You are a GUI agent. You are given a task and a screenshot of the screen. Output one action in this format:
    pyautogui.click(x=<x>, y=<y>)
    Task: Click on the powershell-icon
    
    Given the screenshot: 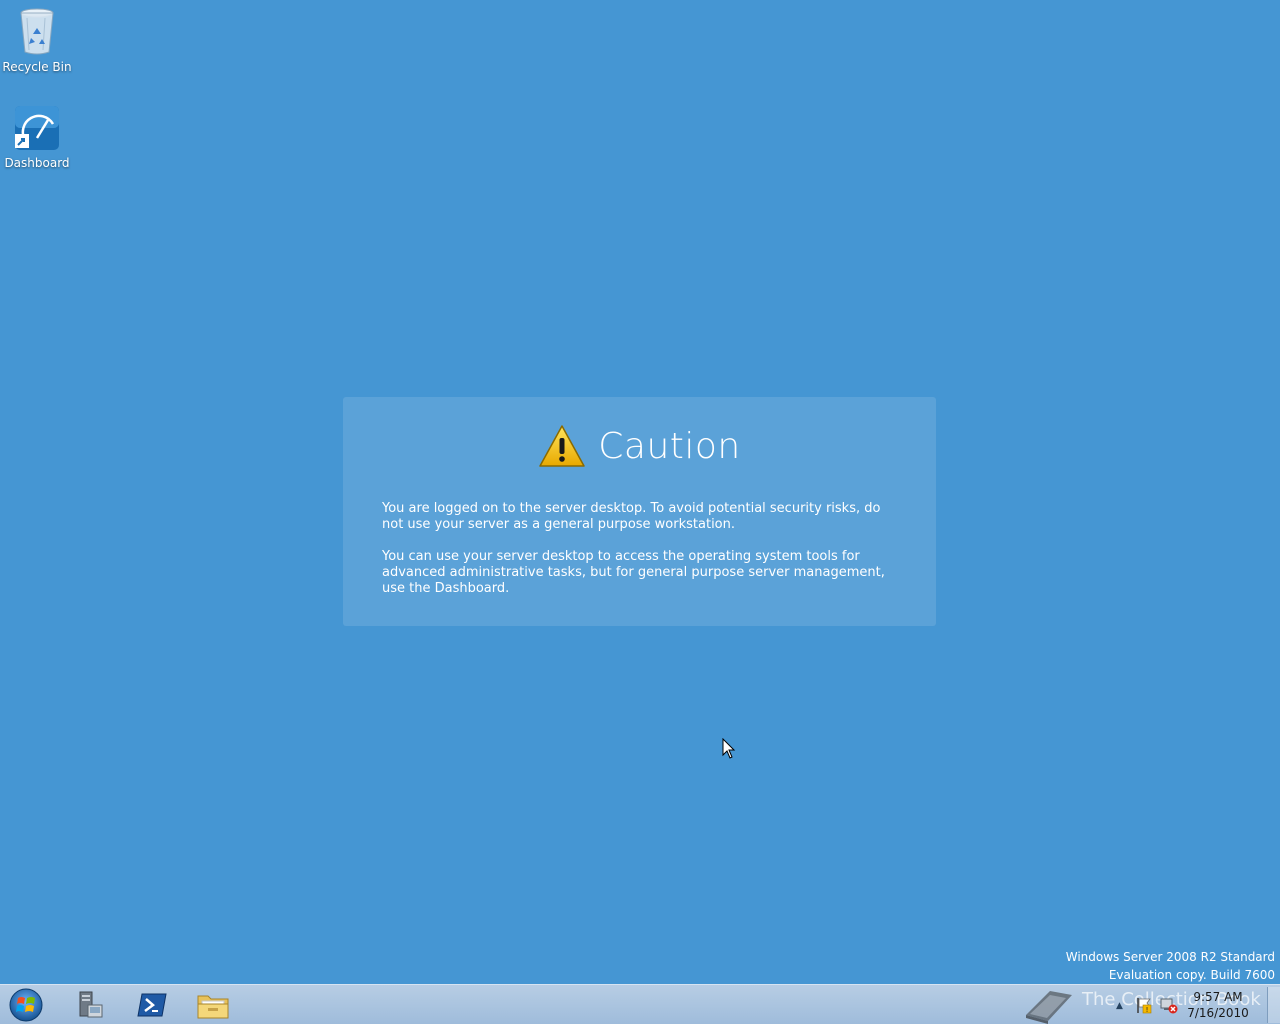 What is the action you would take?
    pyautogui.click(x=152, y=1005)
    